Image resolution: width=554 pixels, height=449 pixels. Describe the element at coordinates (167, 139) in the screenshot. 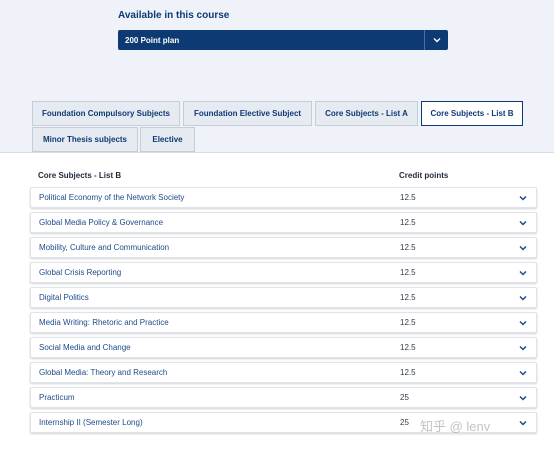

I see `tab-elective: Elective` at that location.